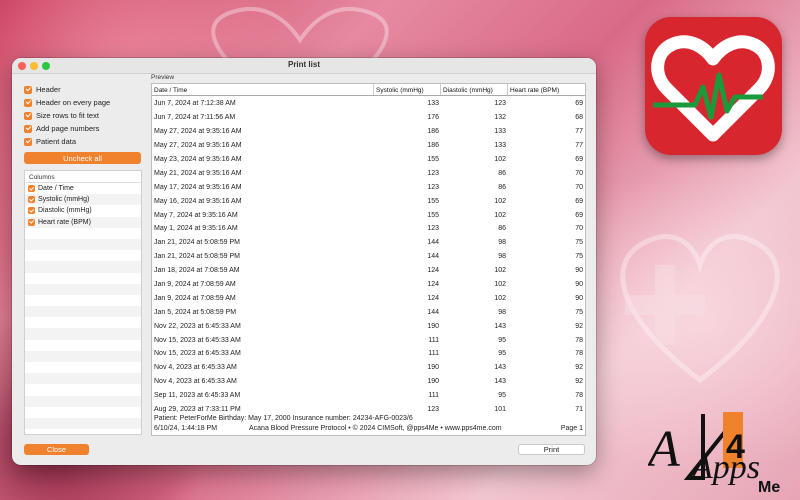  Describe the element at coordinates (433, 118) in the screenshot. I see `cell-systolic: 176` at that location.